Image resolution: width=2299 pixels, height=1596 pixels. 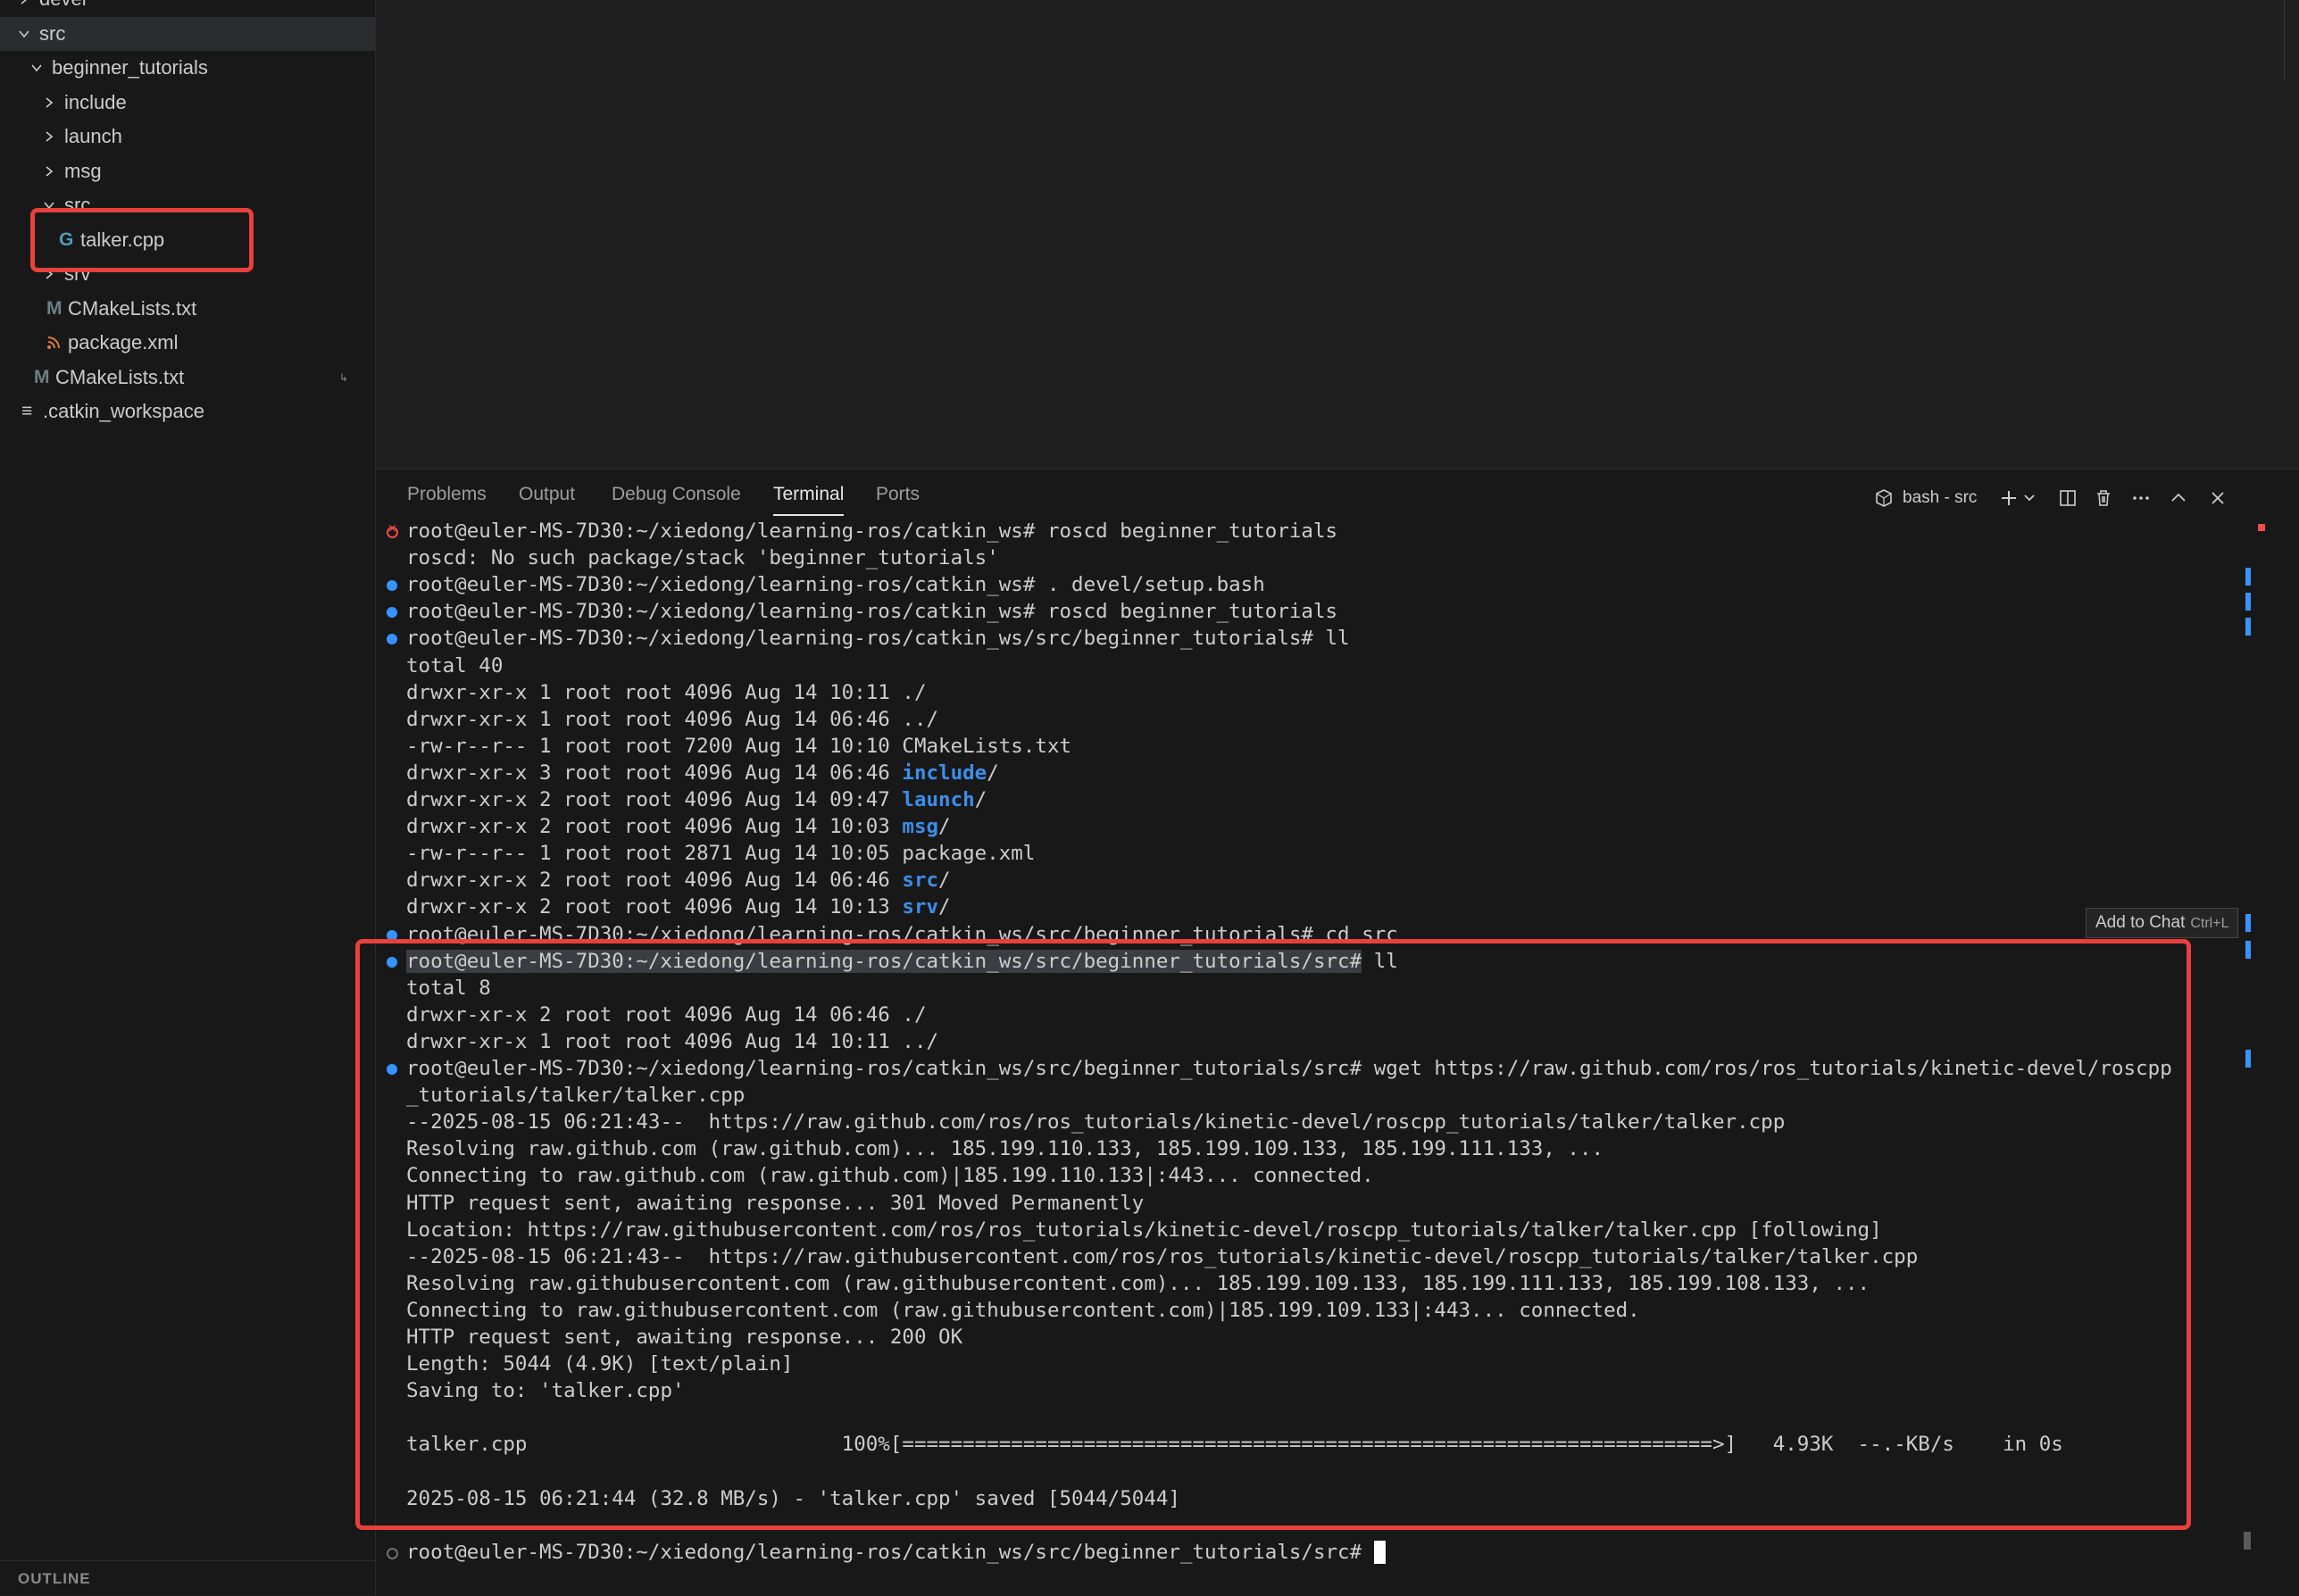 I want to click on ellipsis-icon, so click(x=2141, y=498).